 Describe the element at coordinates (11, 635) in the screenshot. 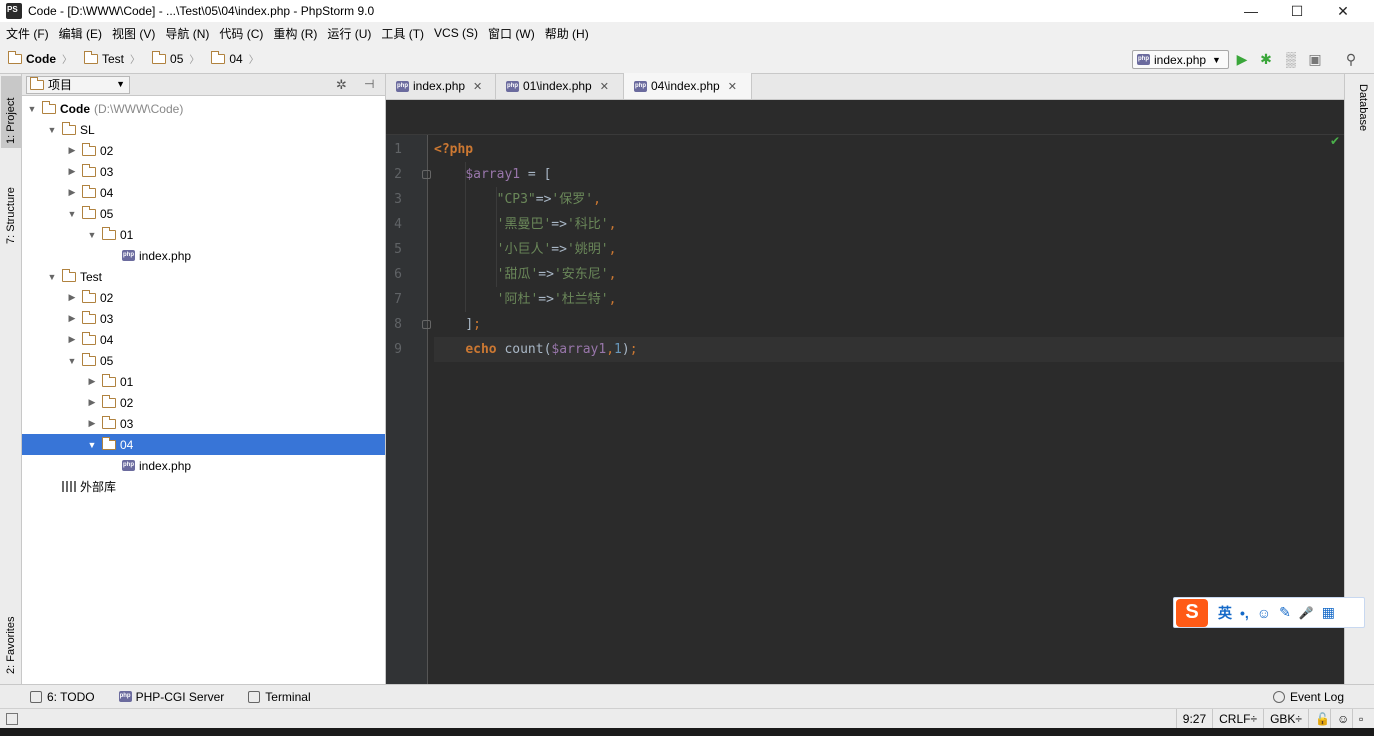

I see `tool-favorites: 2: Favorites` at that location.